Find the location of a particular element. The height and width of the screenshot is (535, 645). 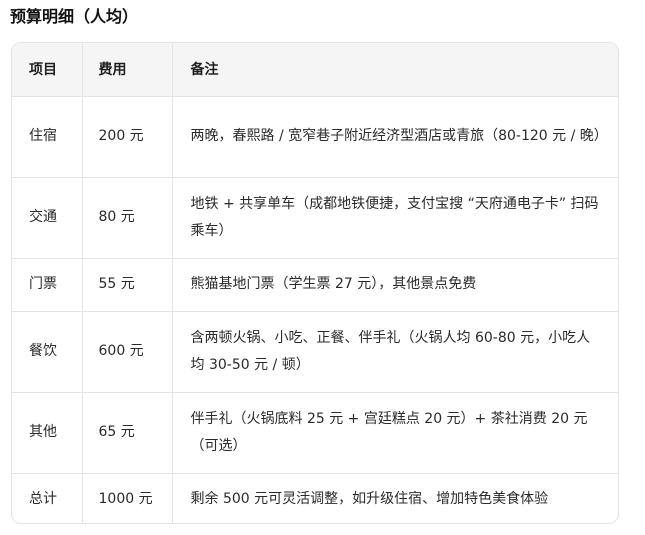

cell-item: 住宿 is located at coordinates (47, 137).